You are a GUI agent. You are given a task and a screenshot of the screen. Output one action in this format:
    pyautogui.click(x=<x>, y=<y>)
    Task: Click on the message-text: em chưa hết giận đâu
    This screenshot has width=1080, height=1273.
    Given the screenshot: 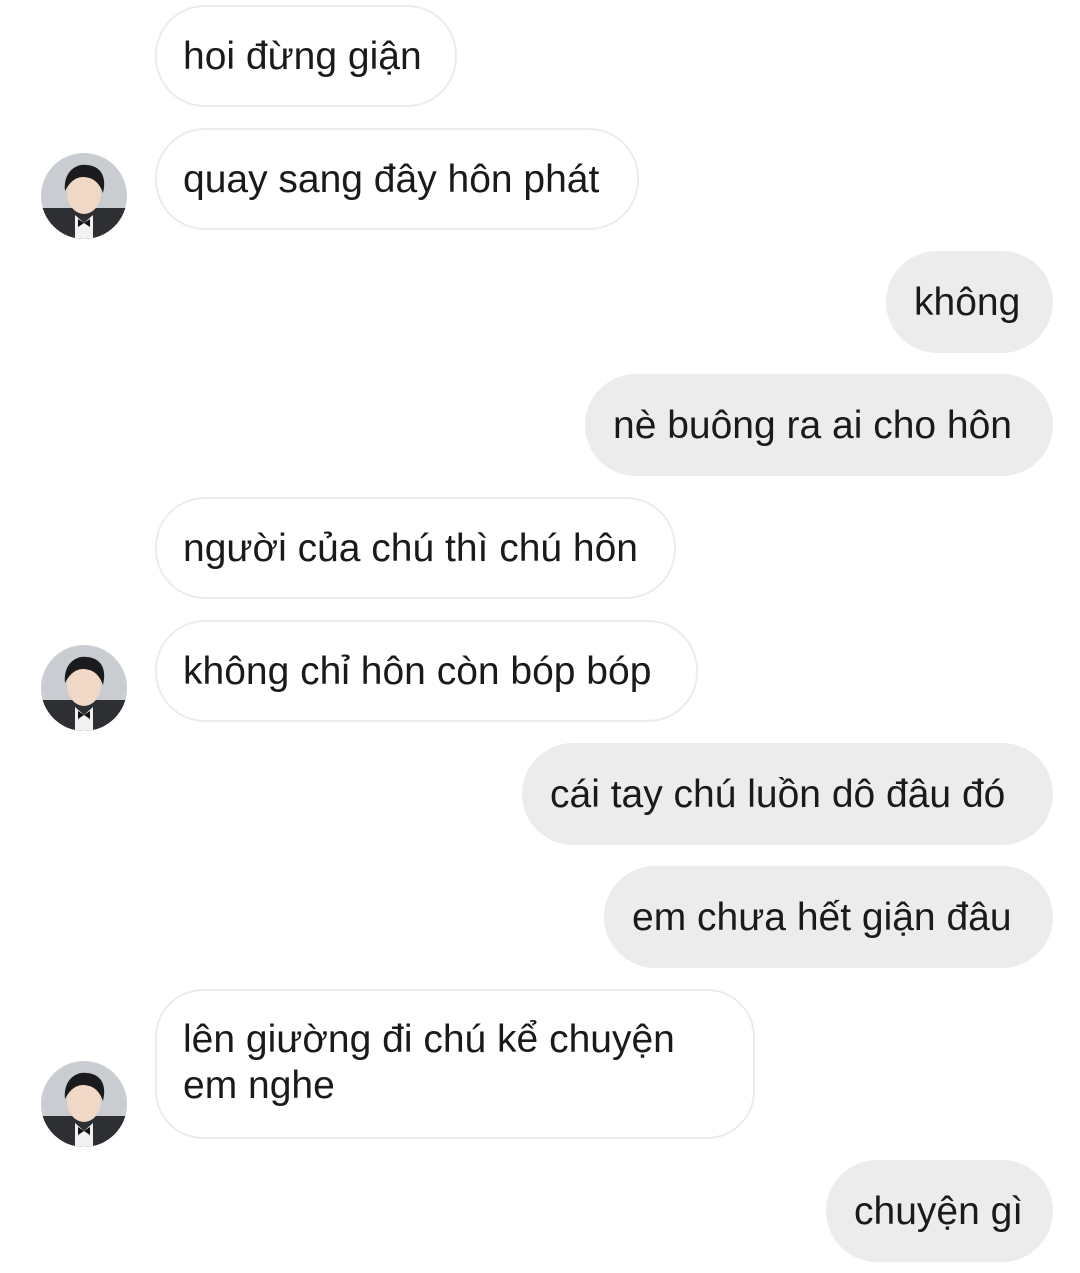 What is the action you would take?
    pyautogui.click(x=822, y=917)
    